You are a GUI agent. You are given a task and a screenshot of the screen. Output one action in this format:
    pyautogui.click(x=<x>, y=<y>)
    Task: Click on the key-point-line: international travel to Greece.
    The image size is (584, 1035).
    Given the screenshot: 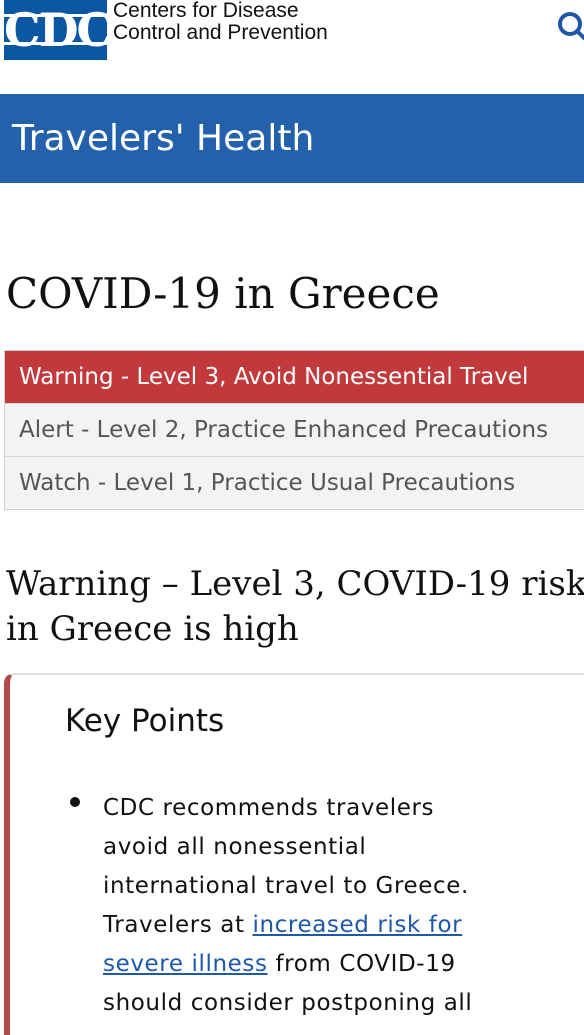 What is the action you would take?
    pyautogui.click(x=286, y=886)
    